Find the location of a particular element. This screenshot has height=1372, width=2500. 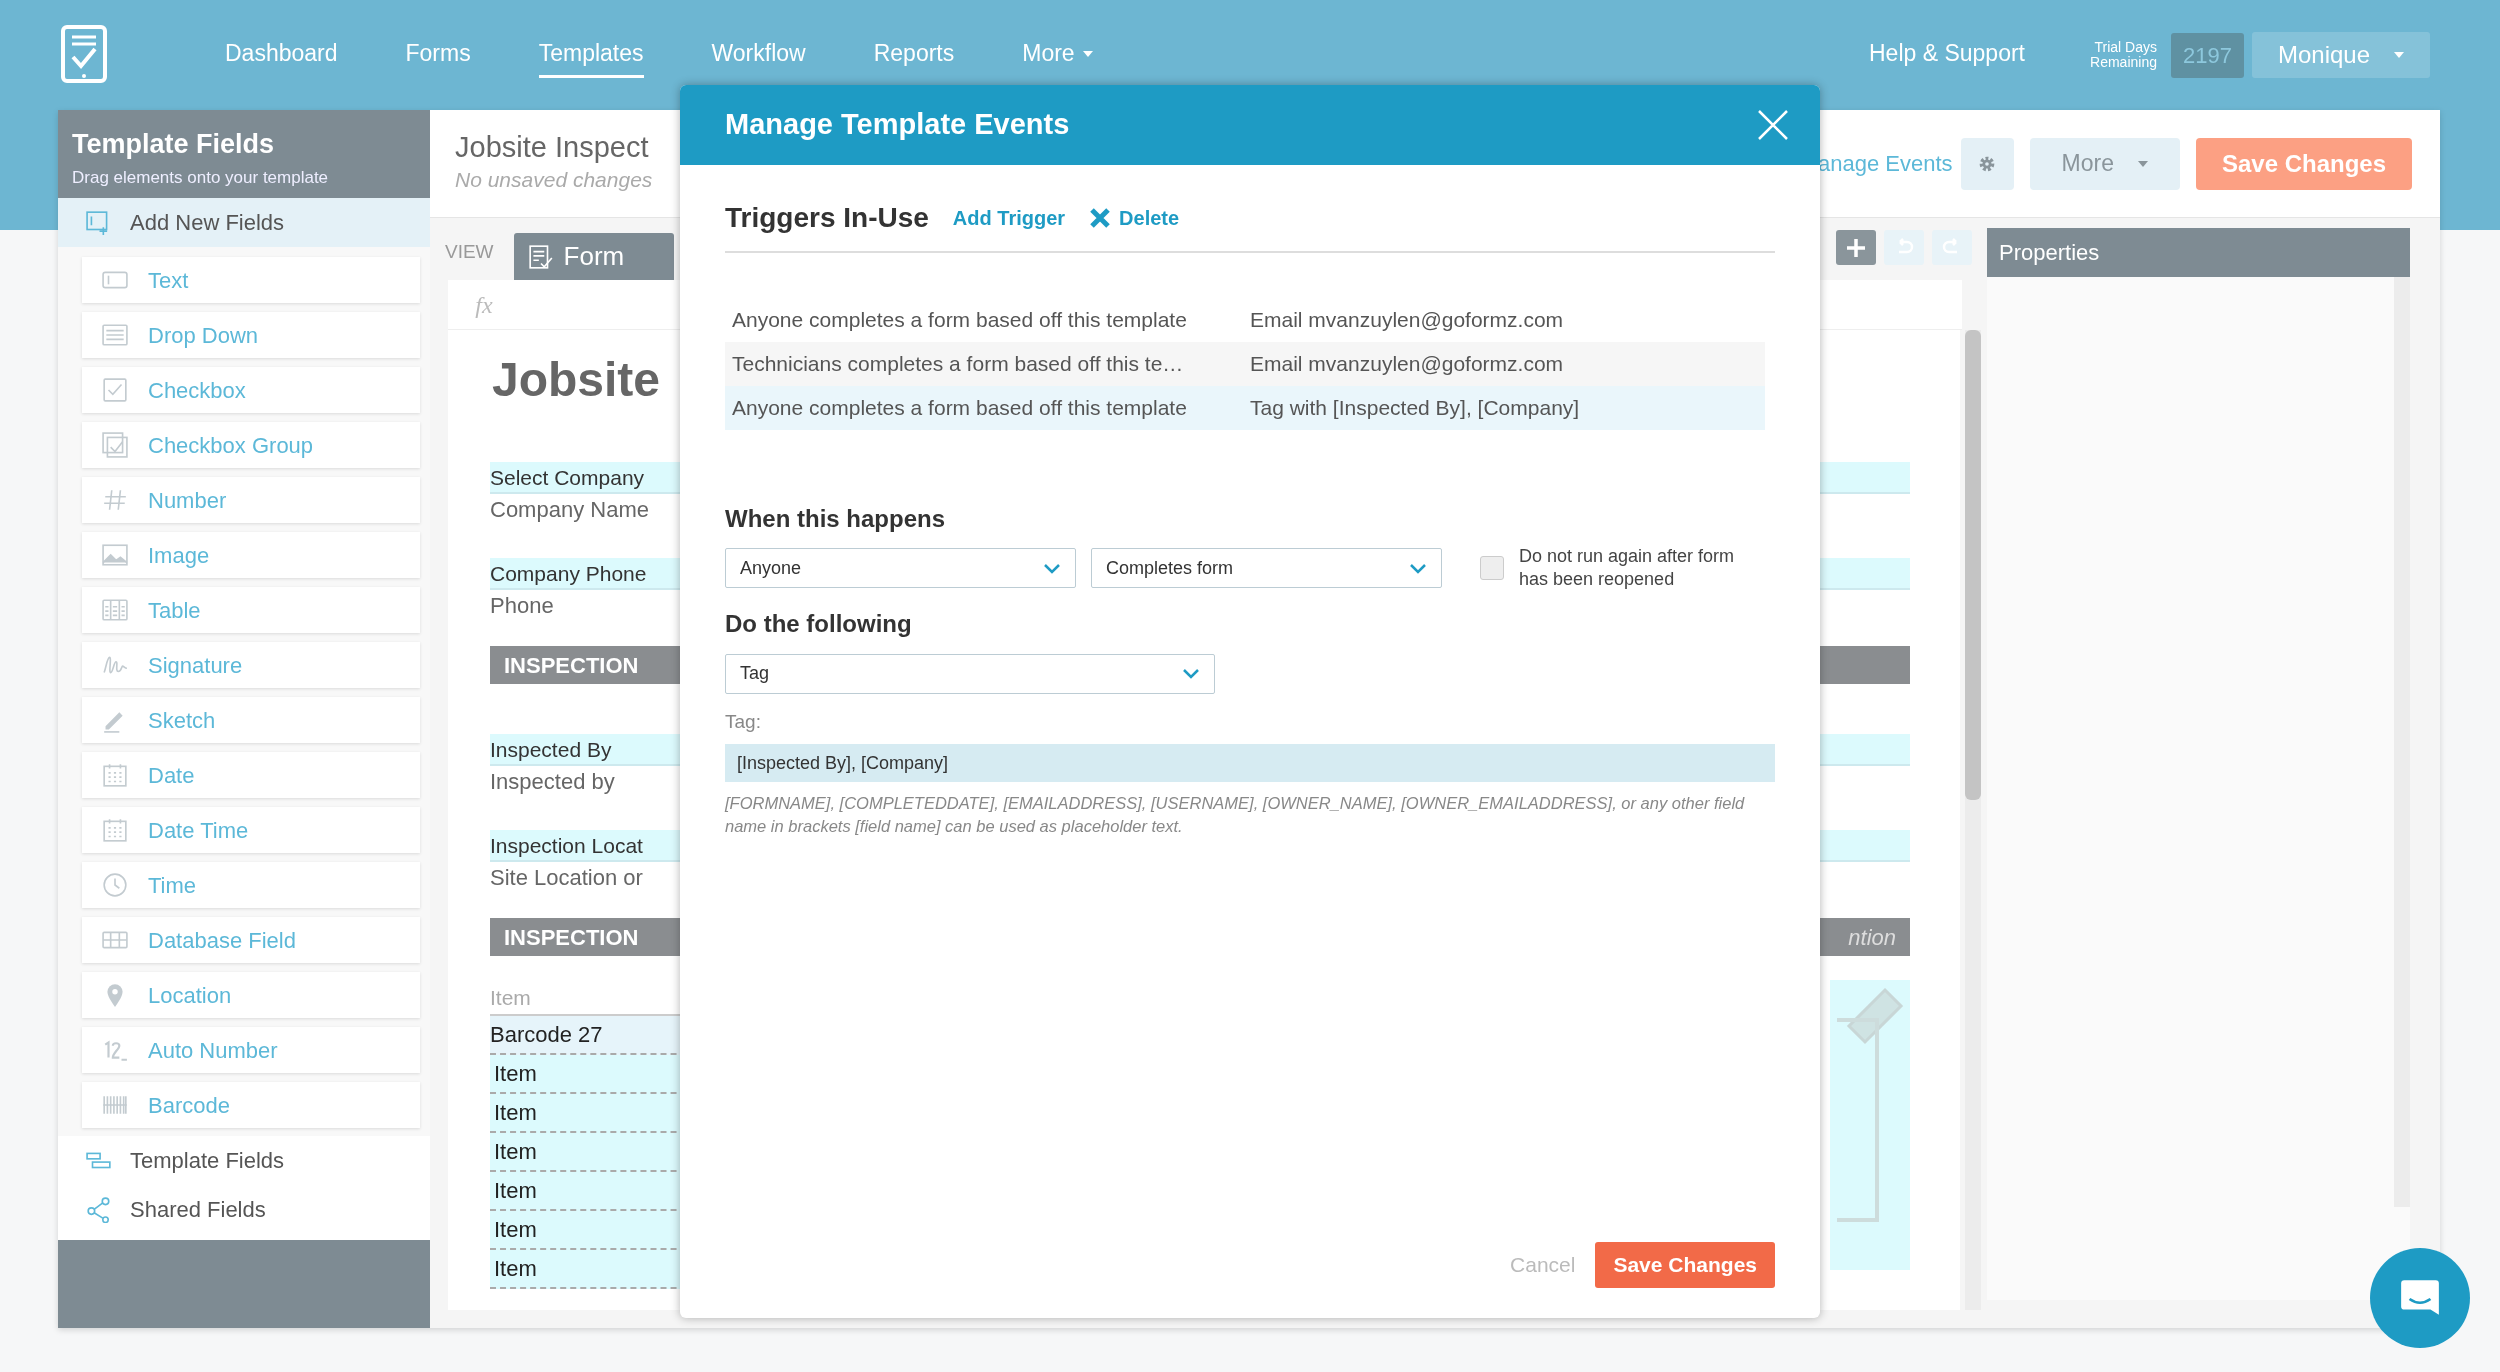

nav-link: Forms is located at coordinates (438, 55).